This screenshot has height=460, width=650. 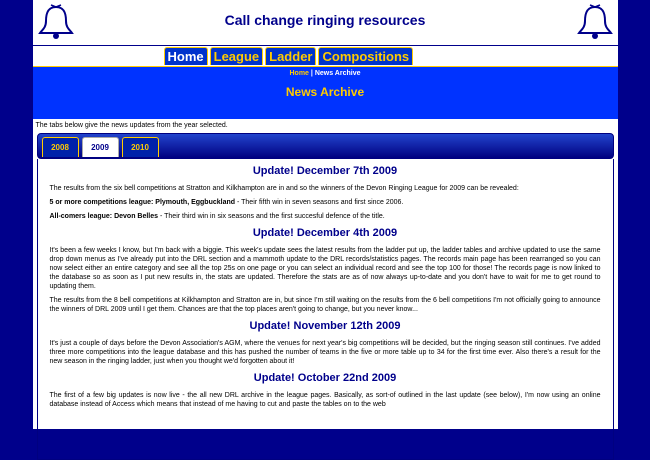 I want to click on breadcrumb: Home | News Archive, so click(x=325, y=73).